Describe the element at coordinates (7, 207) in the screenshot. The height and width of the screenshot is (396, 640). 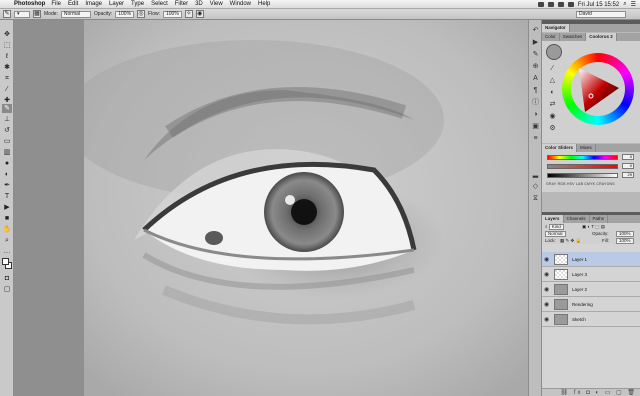
I see `path-select-tool-icon: ▶` at that location.